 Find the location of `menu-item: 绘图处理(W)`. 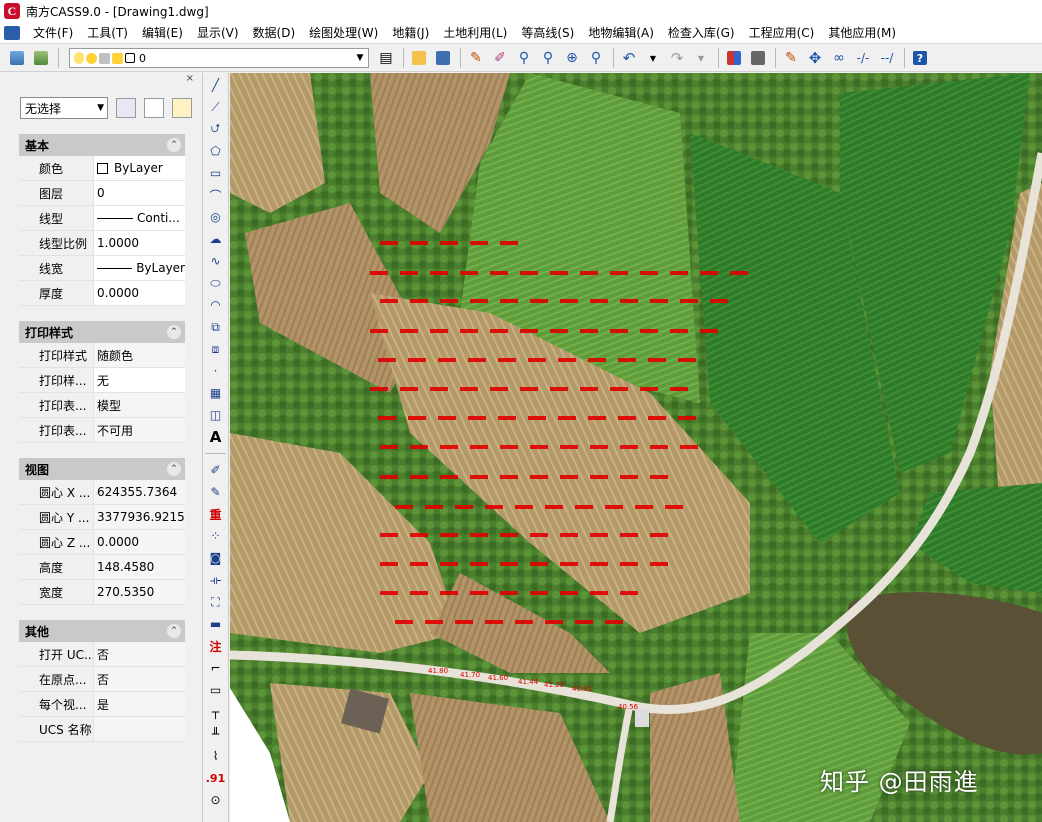

menu-item: 绘图处理(W) is located at coordinates (343, 33).